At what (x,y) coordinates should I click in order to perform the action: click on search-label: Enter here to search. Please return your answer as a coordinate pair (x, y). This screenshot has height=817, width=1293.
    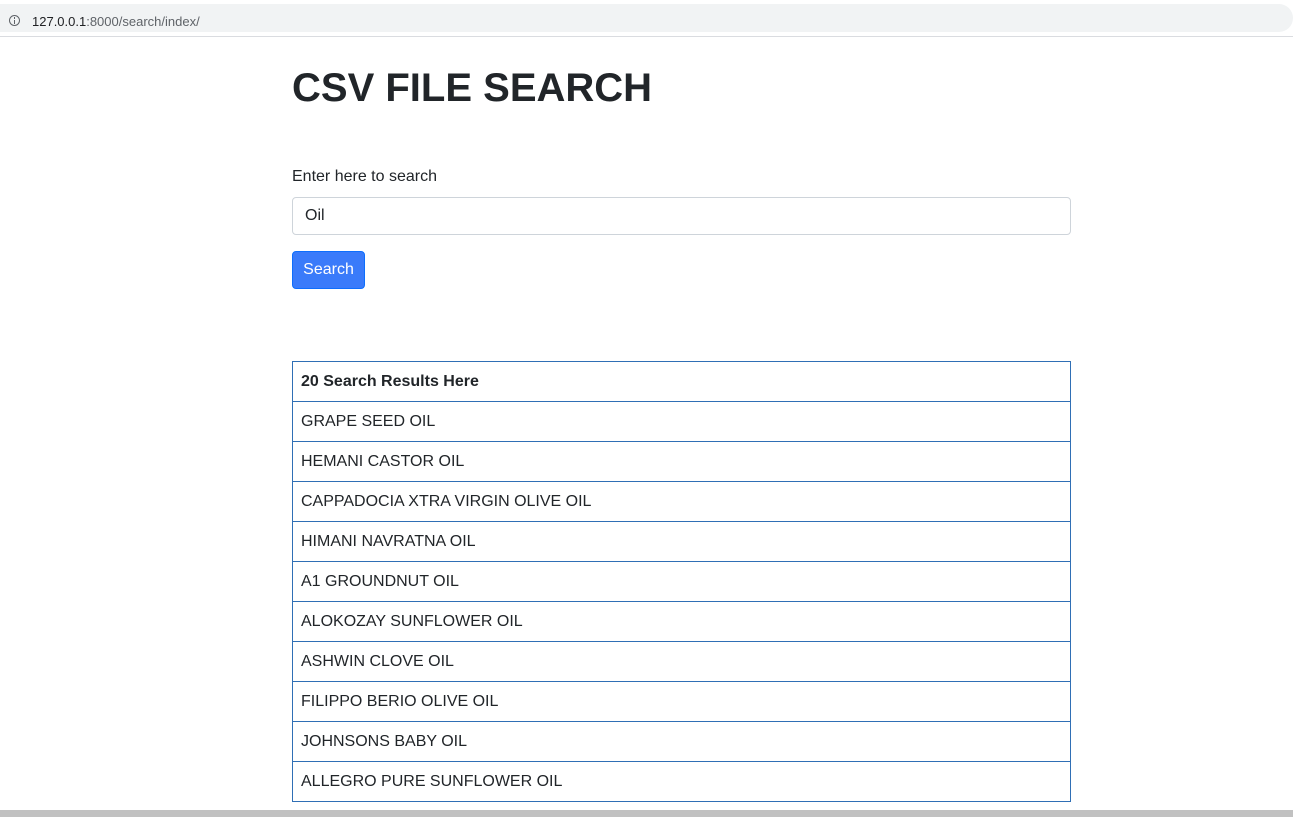
    Looking at the image, I should click on (364, 176).